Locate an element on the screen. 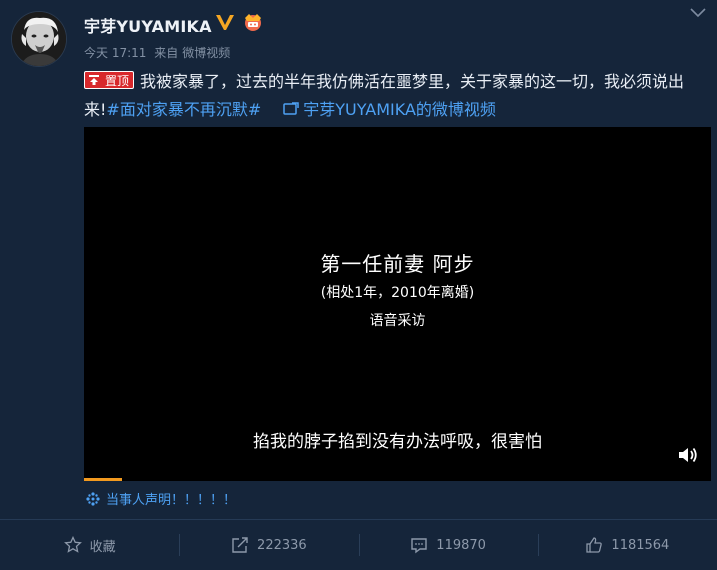  volume-icon is located at coordinates (688, 455).